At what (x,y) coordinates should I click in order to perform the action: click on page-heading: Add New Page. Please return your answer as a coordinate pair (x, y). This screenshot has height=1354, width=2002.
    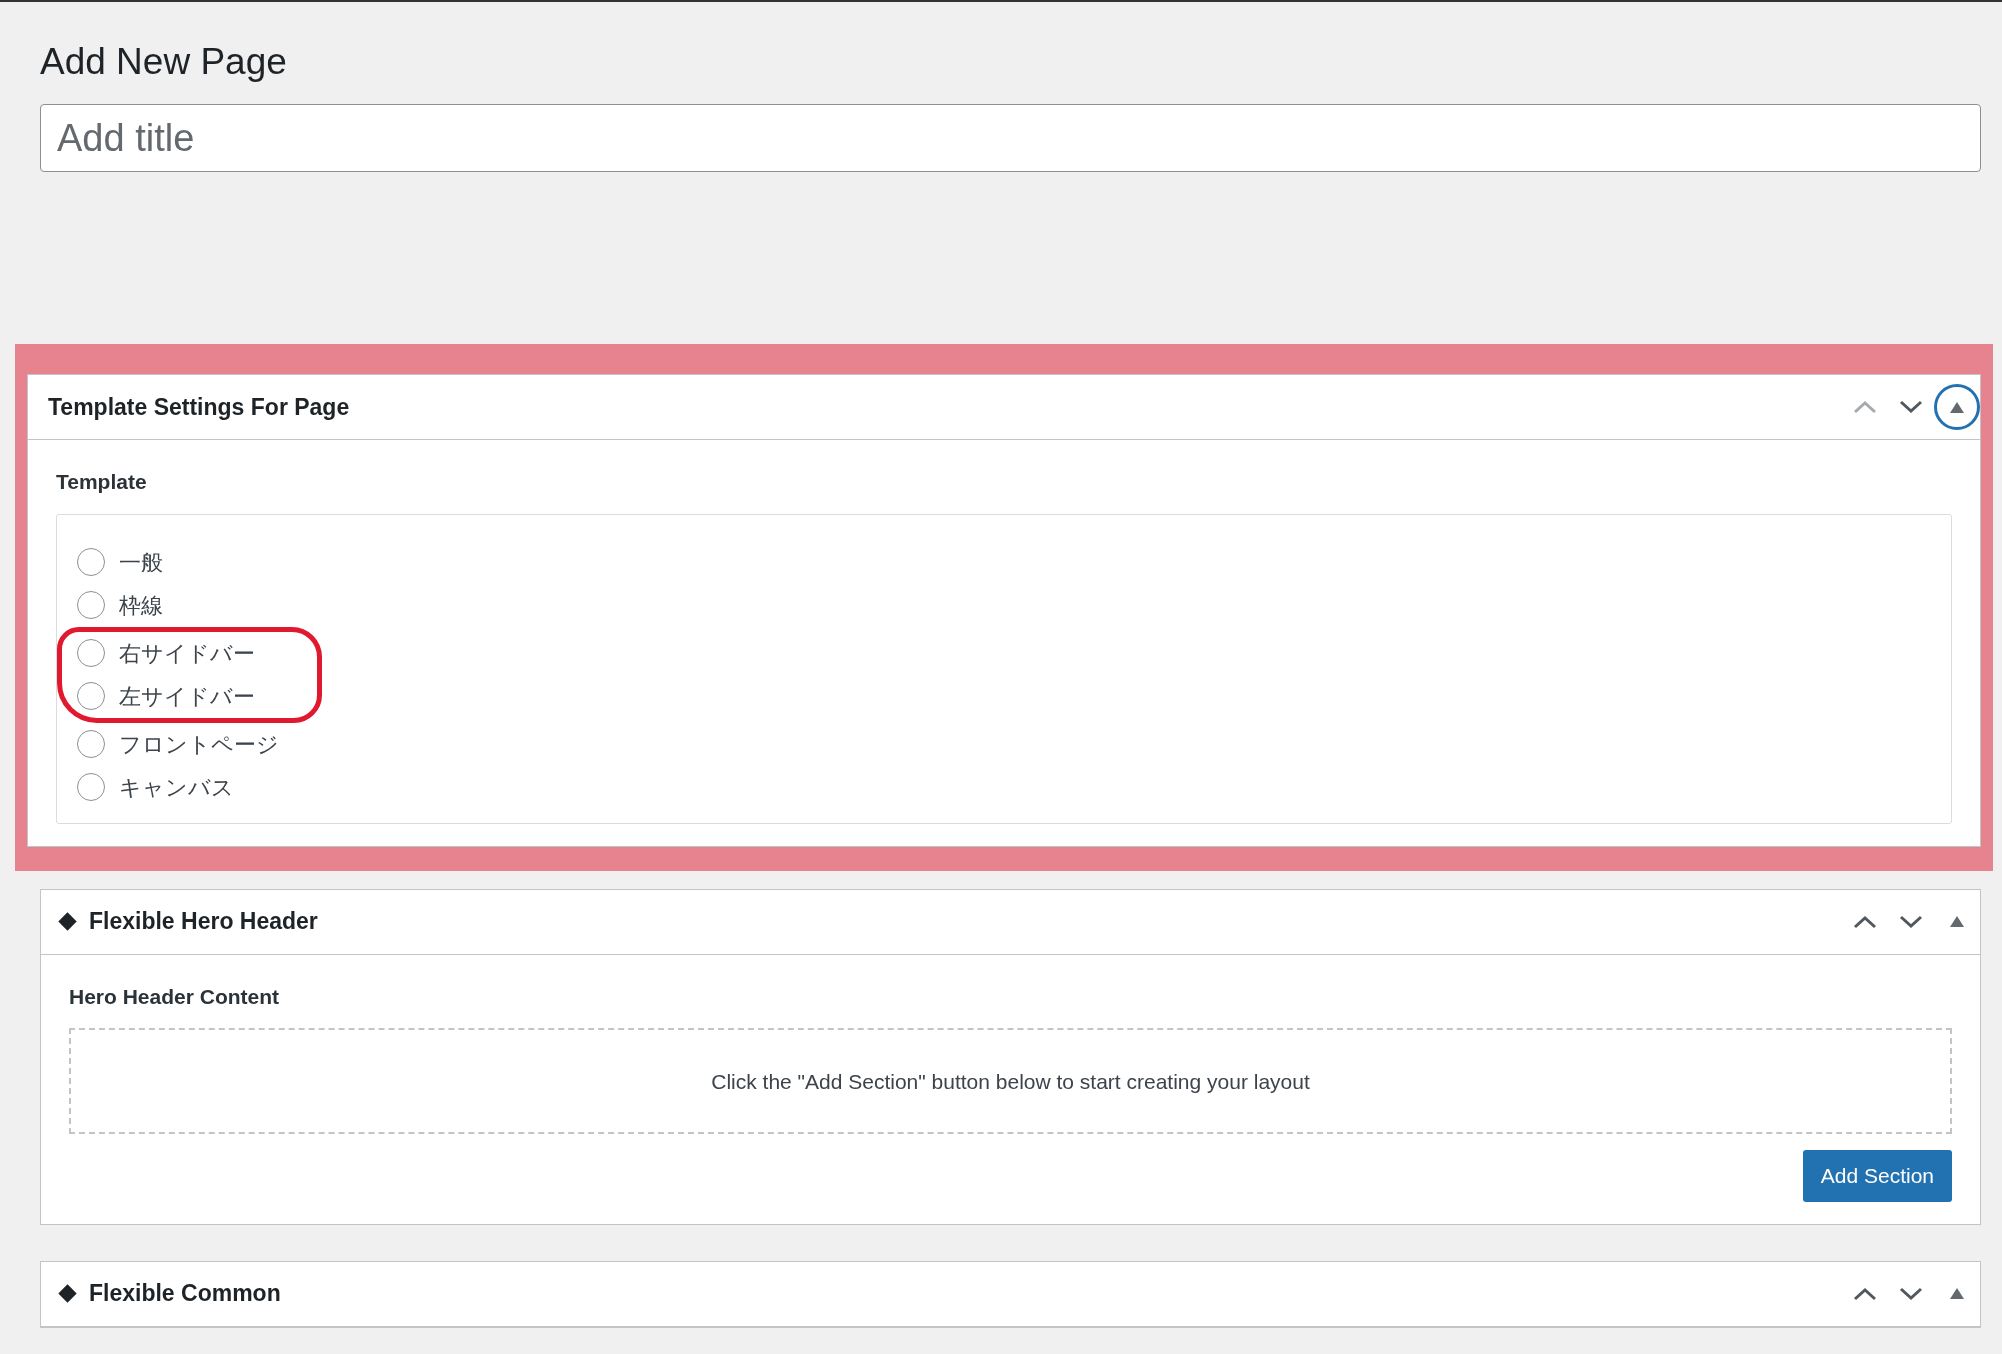
    Looking at the image, I should click on (164, 62).